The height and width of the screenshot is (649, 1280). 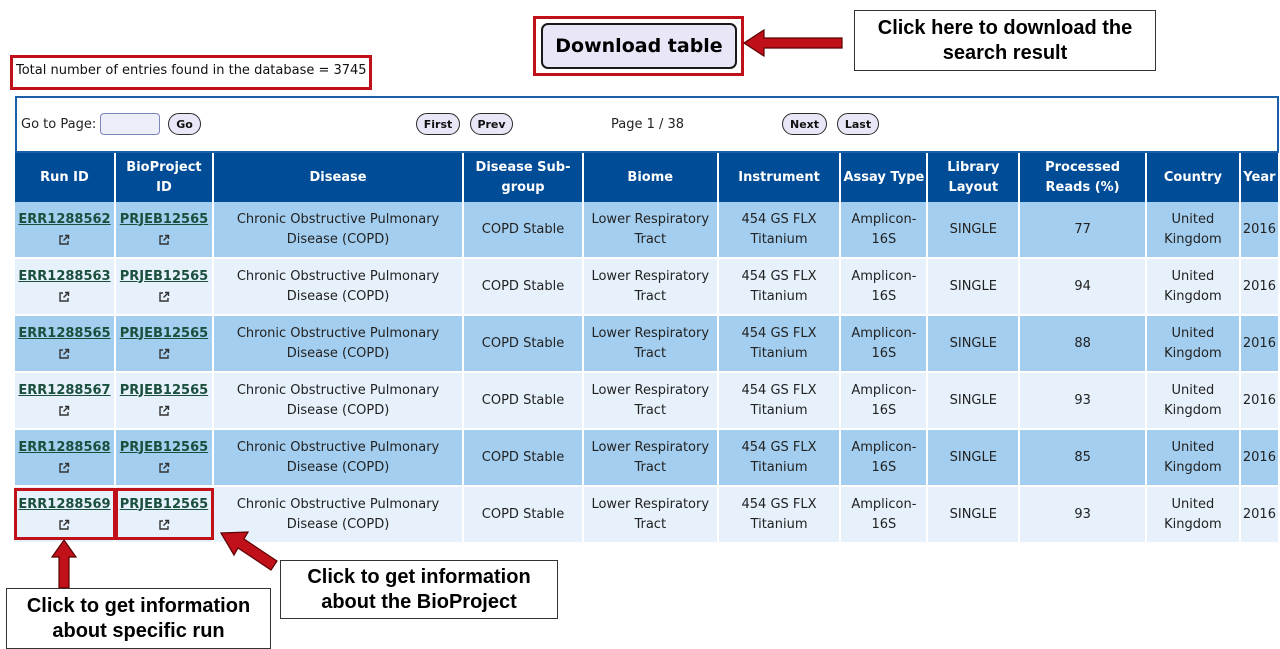 What do you see at coordinates (639, 46) in the screenshot?
I see `download-table-button: Download table` at bounding box center [639, 46].